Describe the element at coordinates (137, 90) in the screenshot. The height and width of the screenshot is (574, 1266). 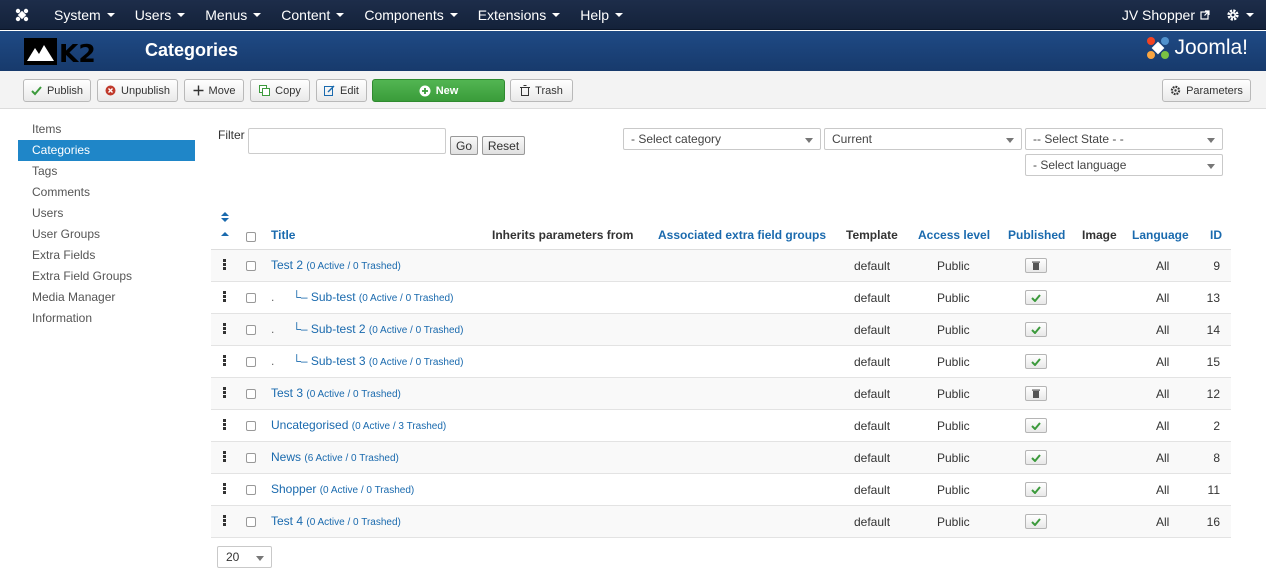
I see `unpublish-button: Unpublish` at that location.